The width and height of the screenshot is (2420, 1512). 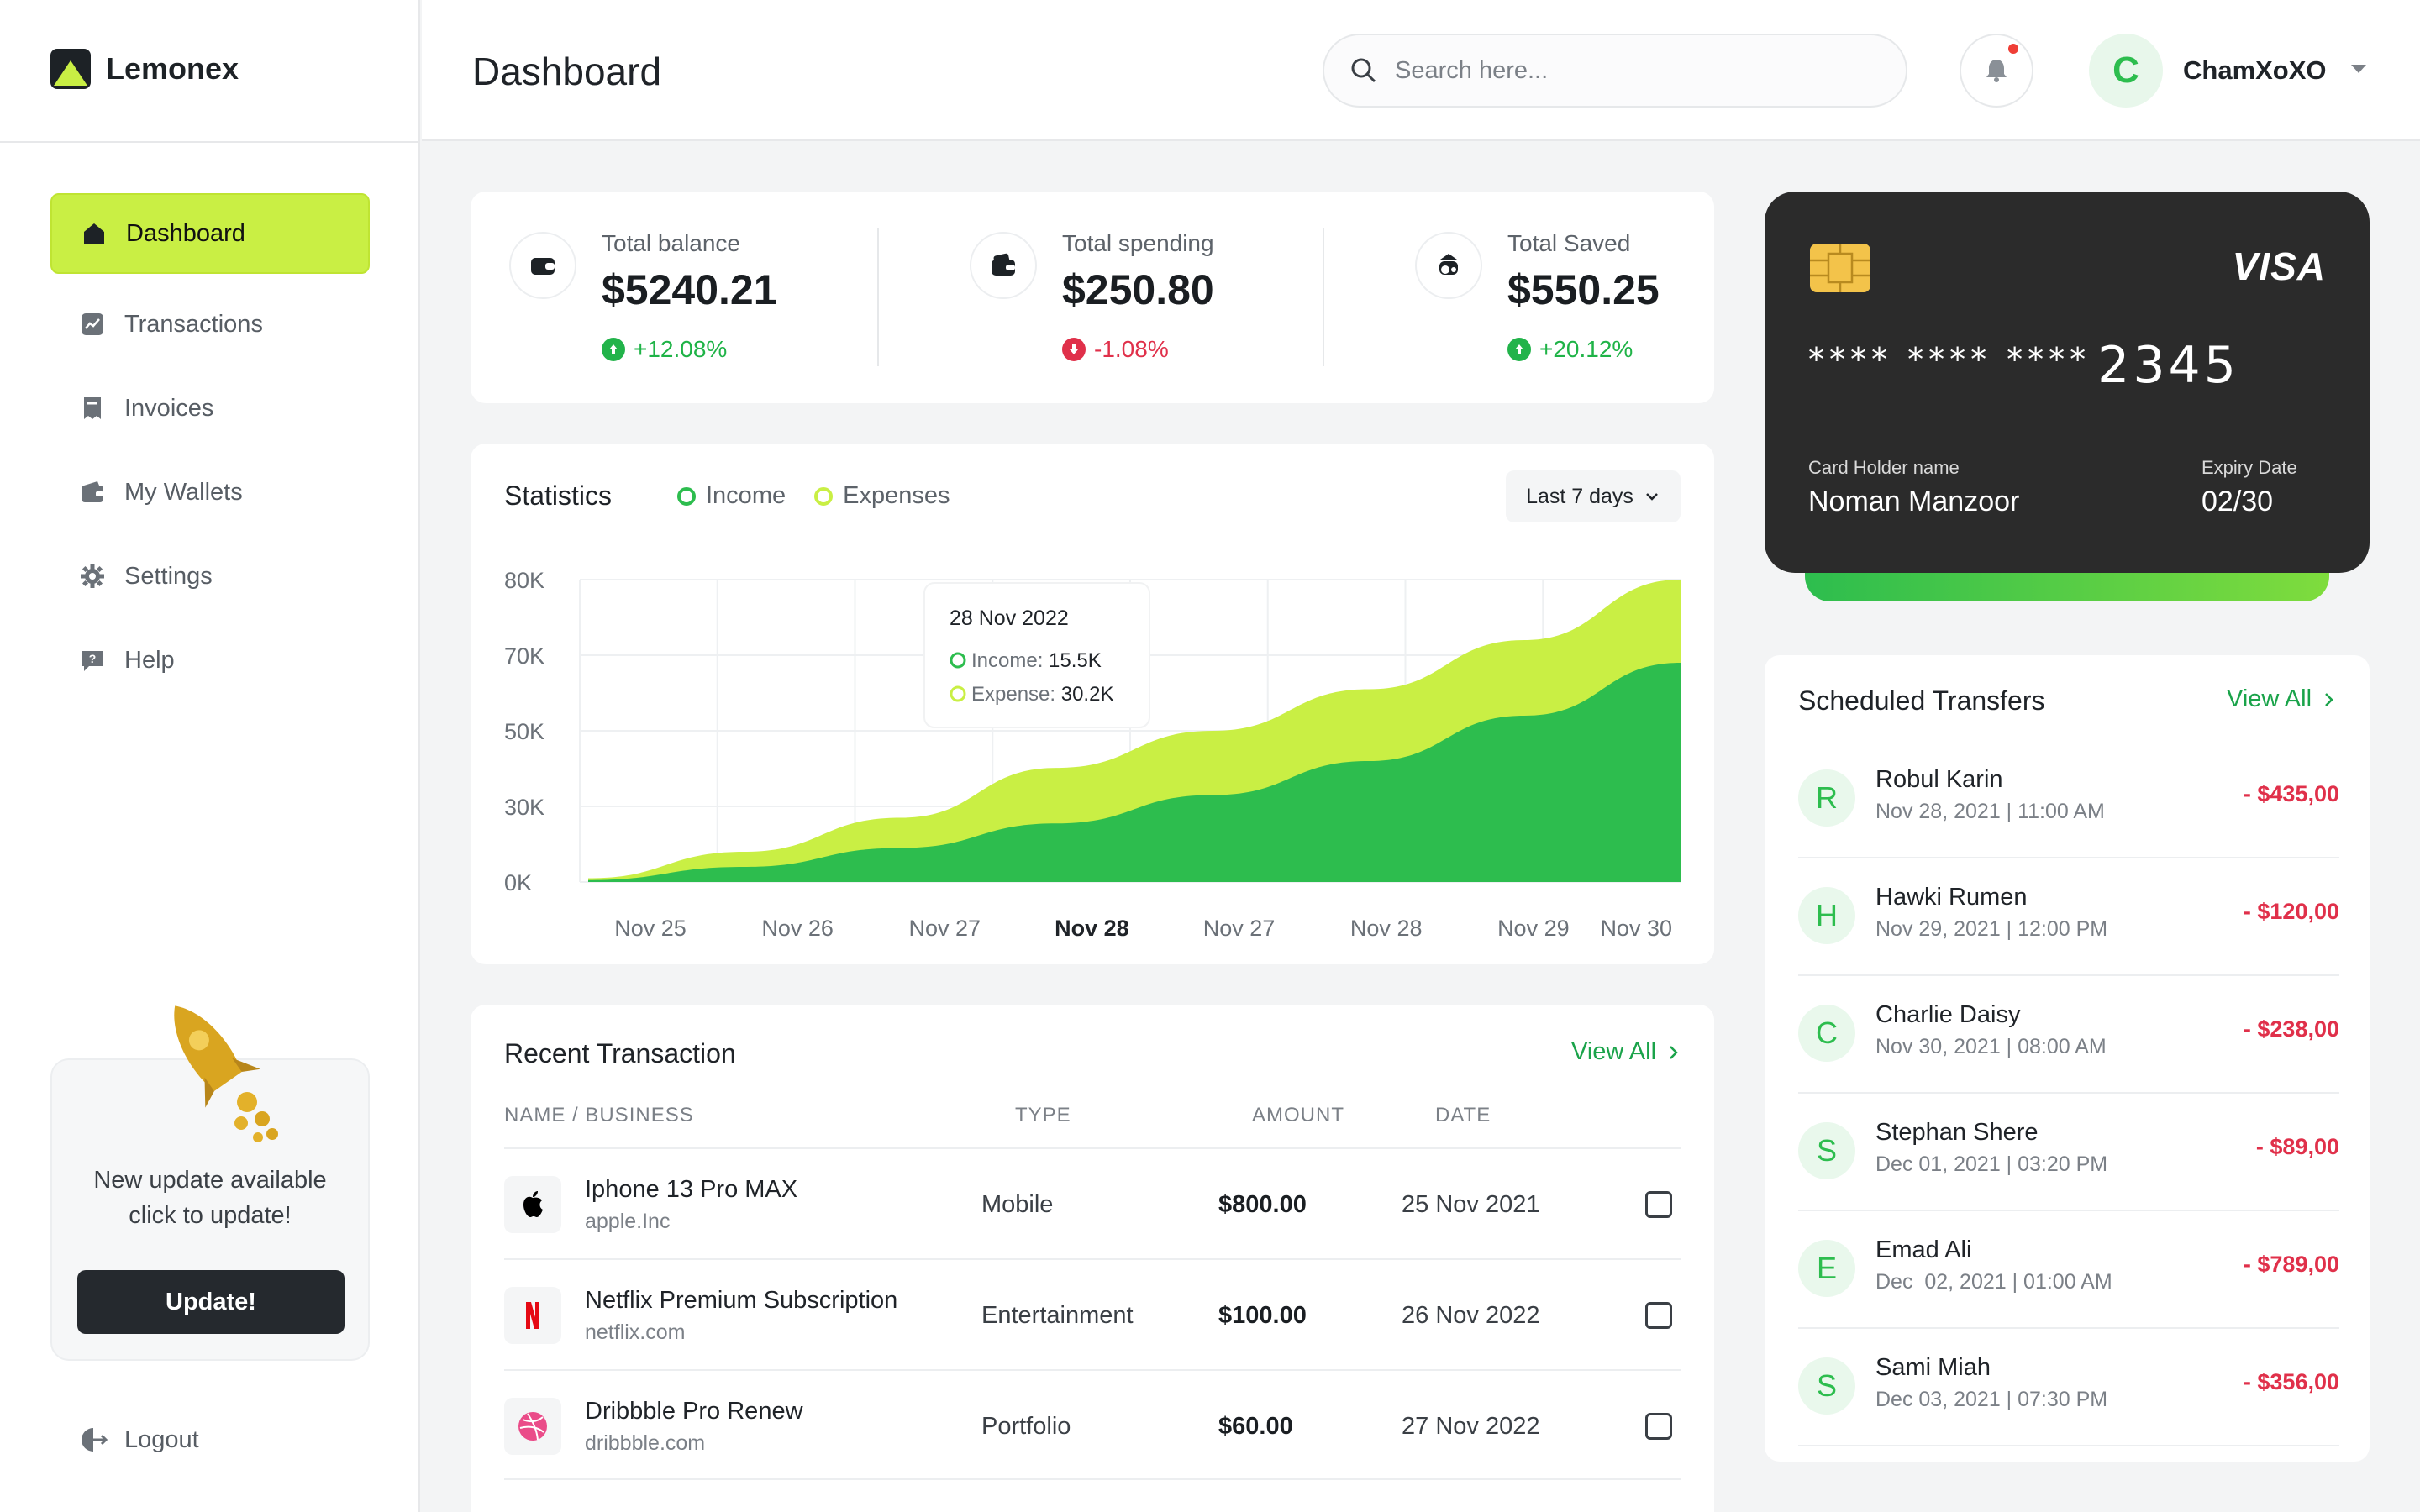 What do you see at coordinates (1138, 243) in the screenshot?
I see `stat-label: Total spending` at bounding box center [1138, 243].